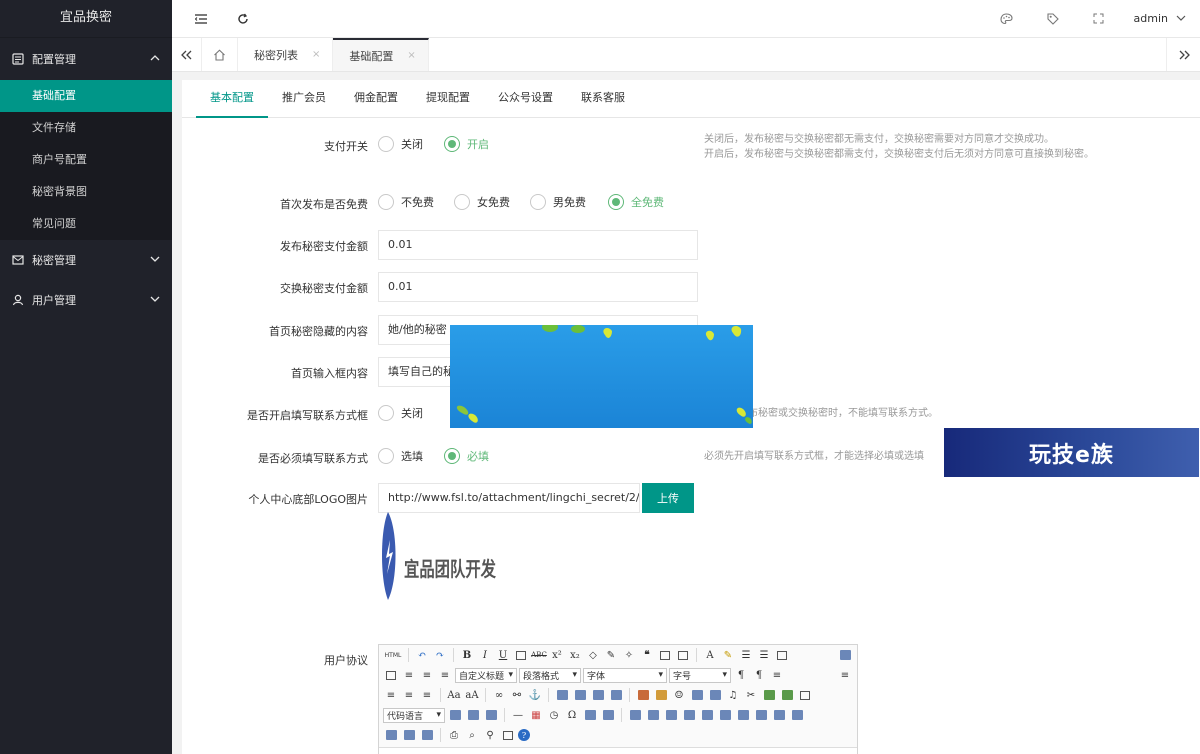 This screenshot has height=754, width=1200. Describe the element at coordinates (805, 695) in the screenshot. I see `insert-frame-icon` at that location.